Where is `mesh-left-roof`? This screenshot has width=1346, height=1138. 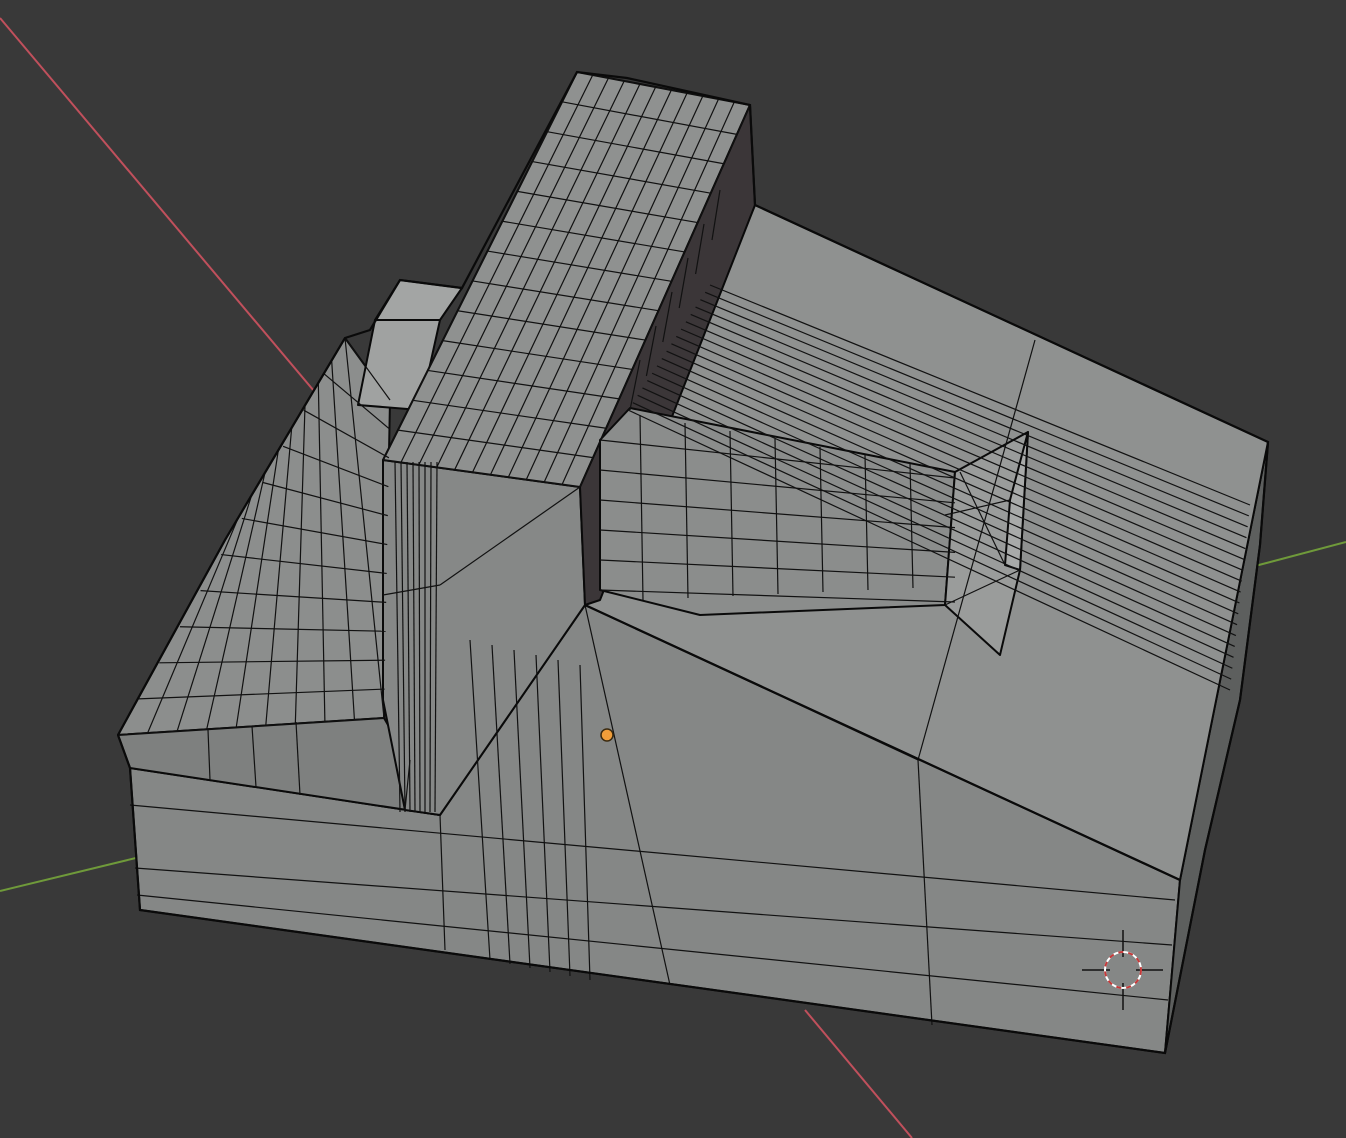 mesh-left-roof is located at coordinates (254, 536).